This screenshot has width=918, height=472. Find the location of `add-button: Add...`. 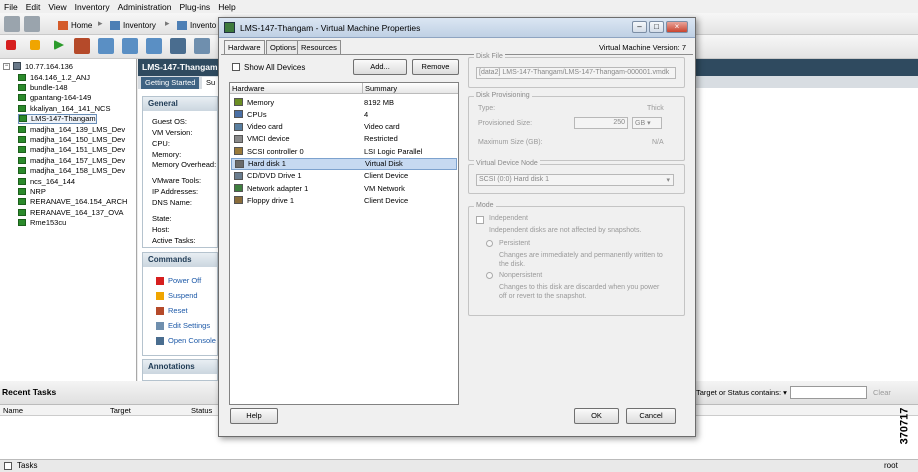

add-button: Add... is located at coordinates (380, 67).